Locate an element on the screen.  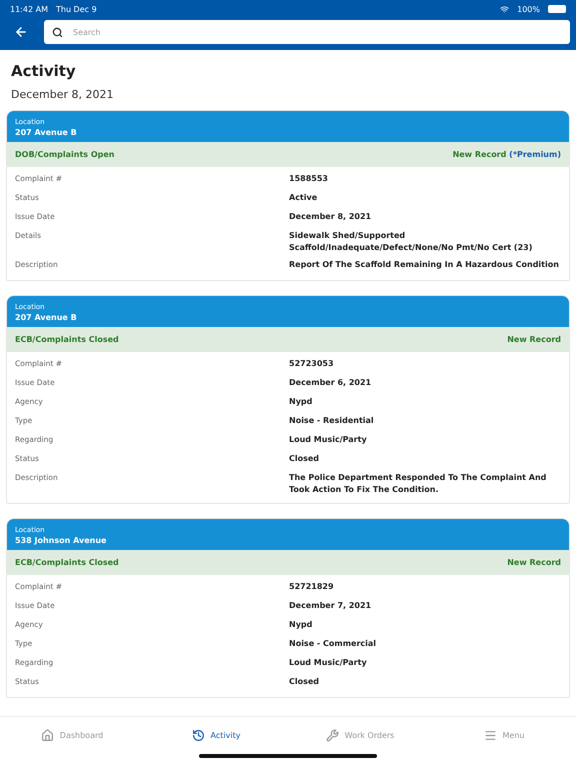
tools-icon is located at coordinates (332, 735).